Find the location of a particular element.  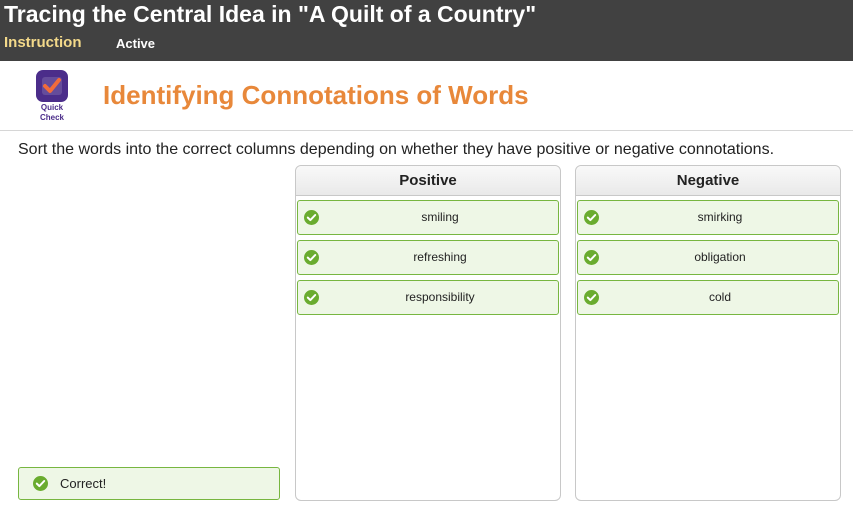

word-label: smiling is located at coordinates (440, 217).